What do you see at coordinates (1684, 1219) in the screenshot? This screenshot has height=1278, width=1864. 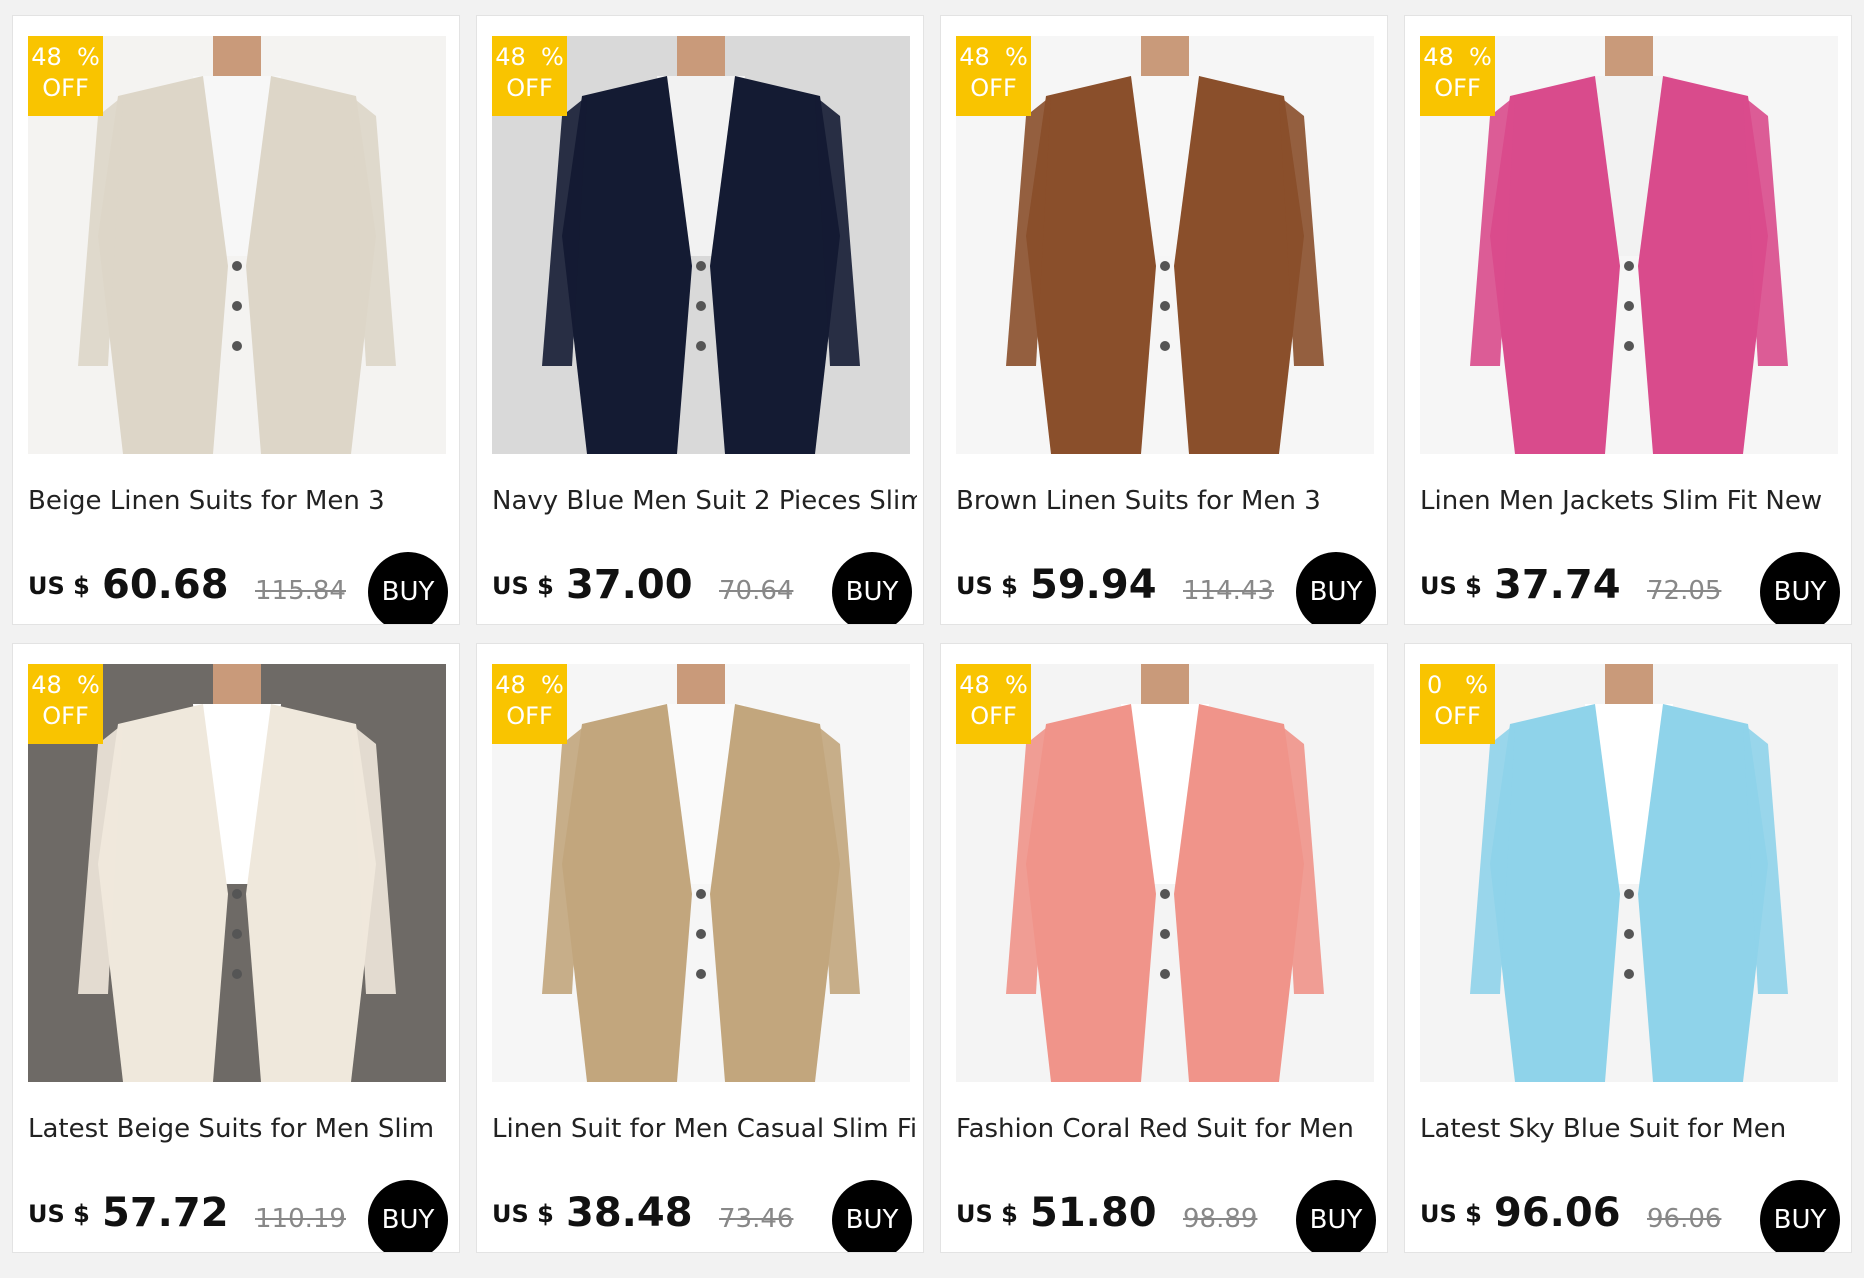 I see `original-price: 96.06` at bounding box center [1684, 1219].